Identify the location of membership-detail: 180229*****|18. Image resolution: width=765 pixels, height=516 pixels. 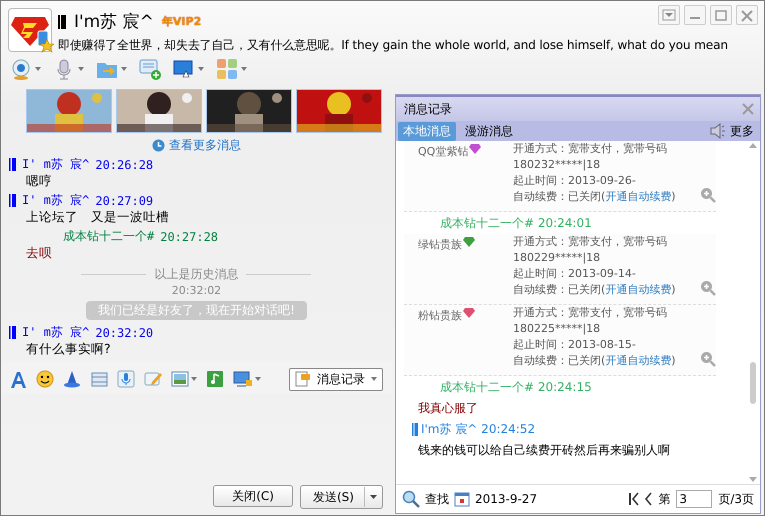
(557, 258).